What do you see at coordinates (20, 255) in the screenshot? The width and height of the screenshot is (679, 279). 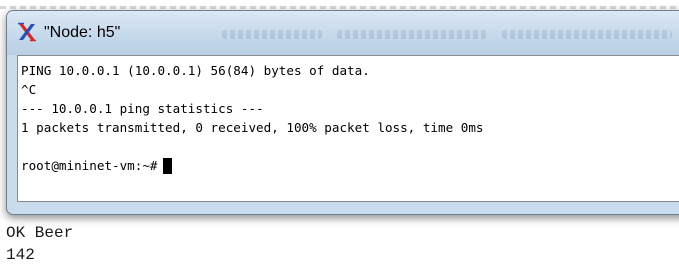 I see `background-output-line: 142` at bounding box center [20, 255].